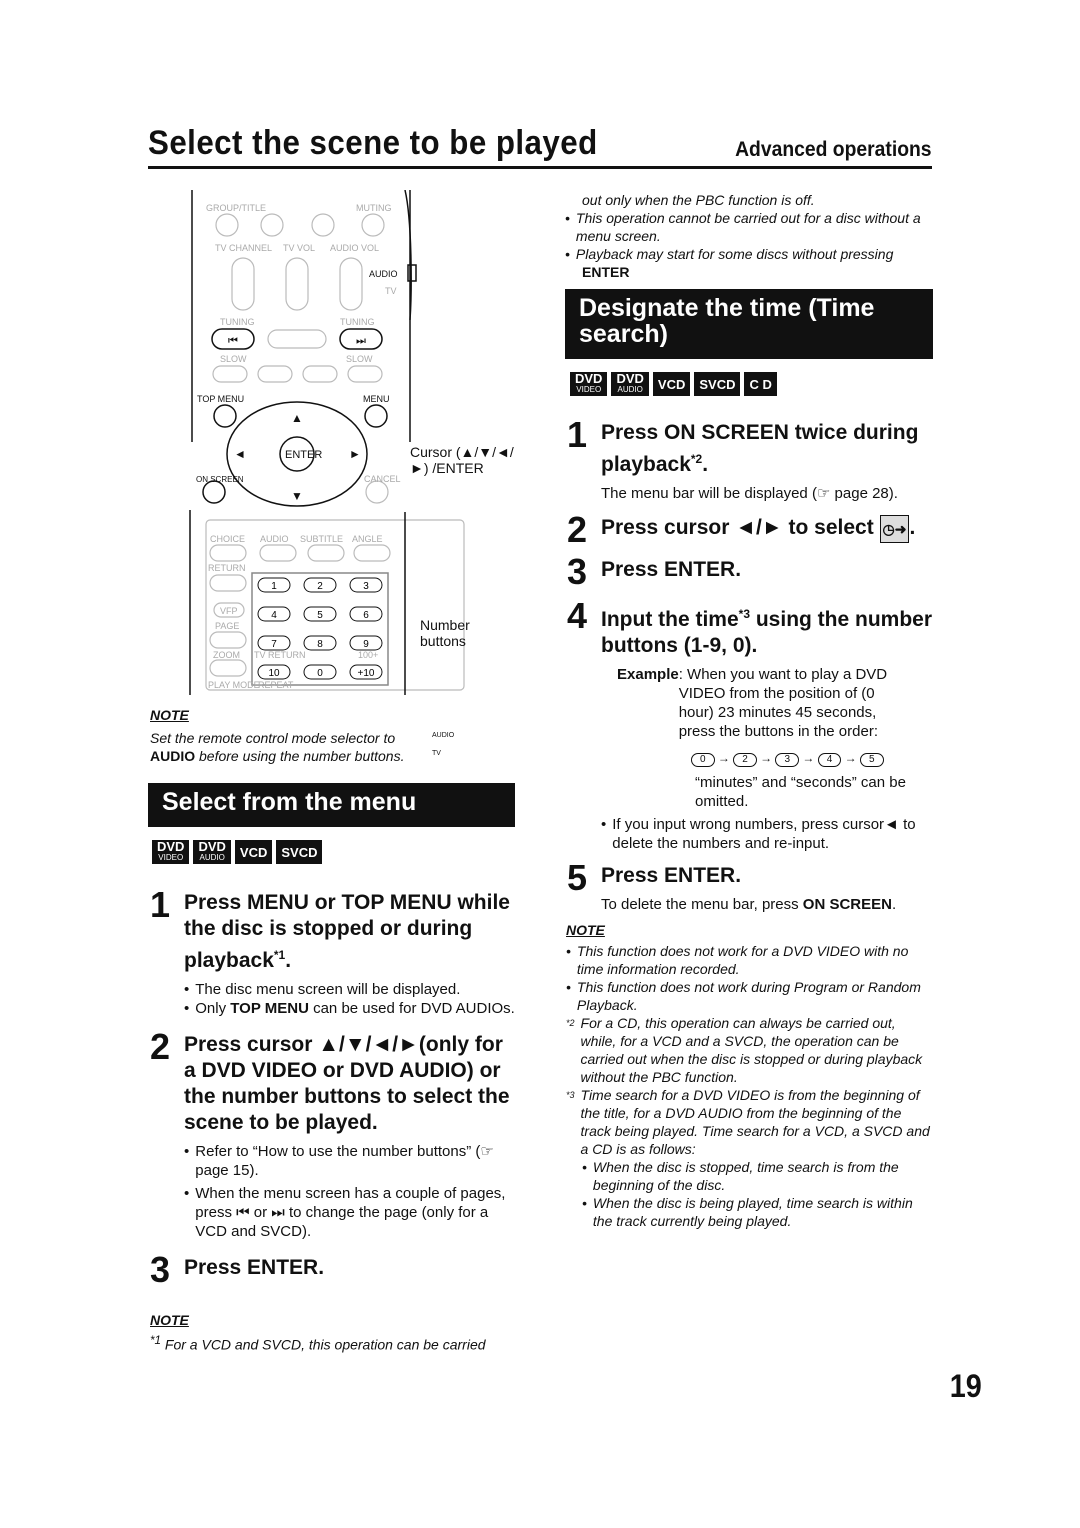 The width and height of the screenshot is (1080, 1528). I want to click on number-key-label: 8, so click(320, 644).